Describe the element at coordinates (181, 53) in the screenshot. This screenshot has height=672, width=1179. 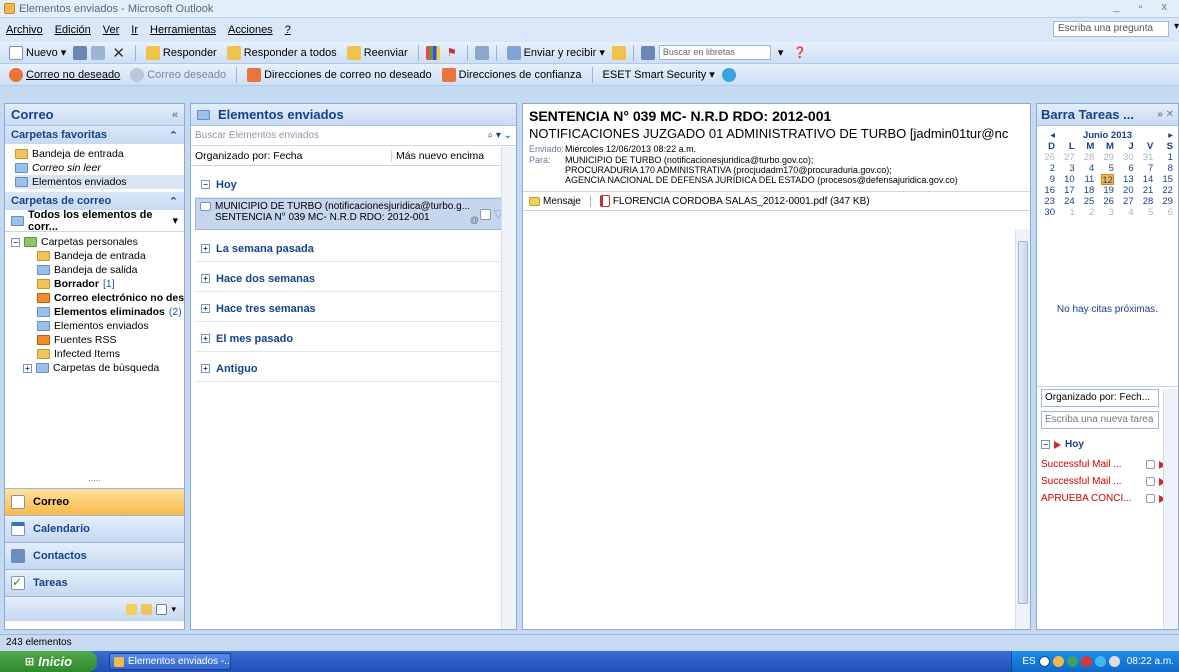
I see `reply-button: Responder` at that location.